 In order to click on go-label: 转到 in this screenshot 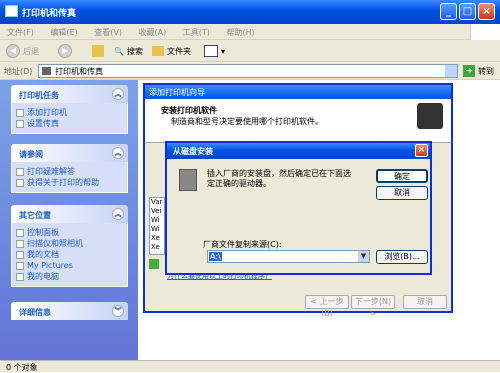, I will do `click(486, 71)`.